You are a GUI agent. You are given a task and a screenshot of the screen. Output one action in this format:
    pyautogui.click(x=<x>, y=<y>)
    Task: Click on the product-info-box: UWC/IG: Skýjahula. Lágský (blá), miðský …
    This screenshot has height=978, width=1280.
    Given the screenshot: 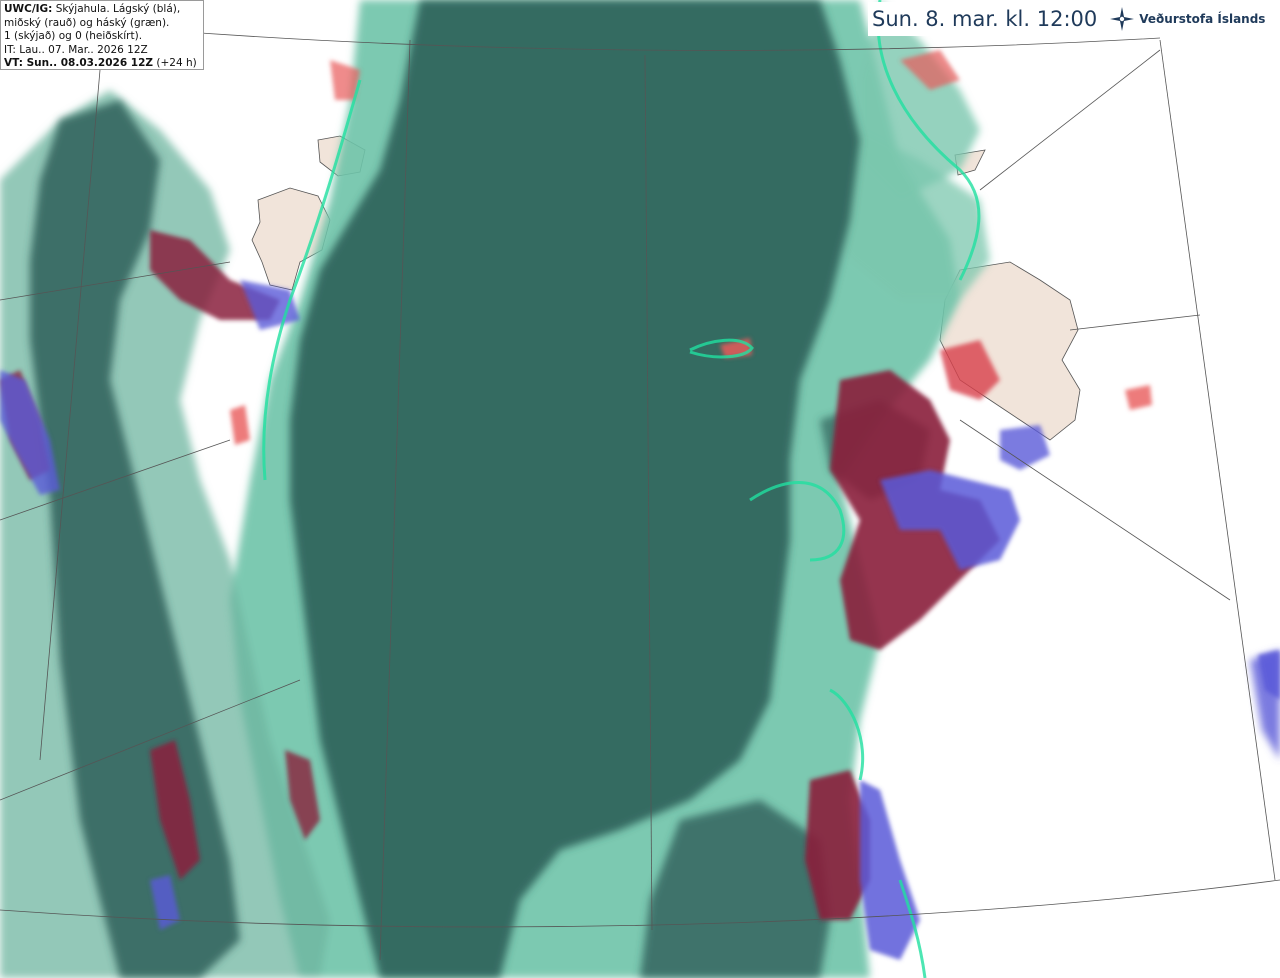 What is the action you would take?
    pyautogui.click(x=102, y=35)
    